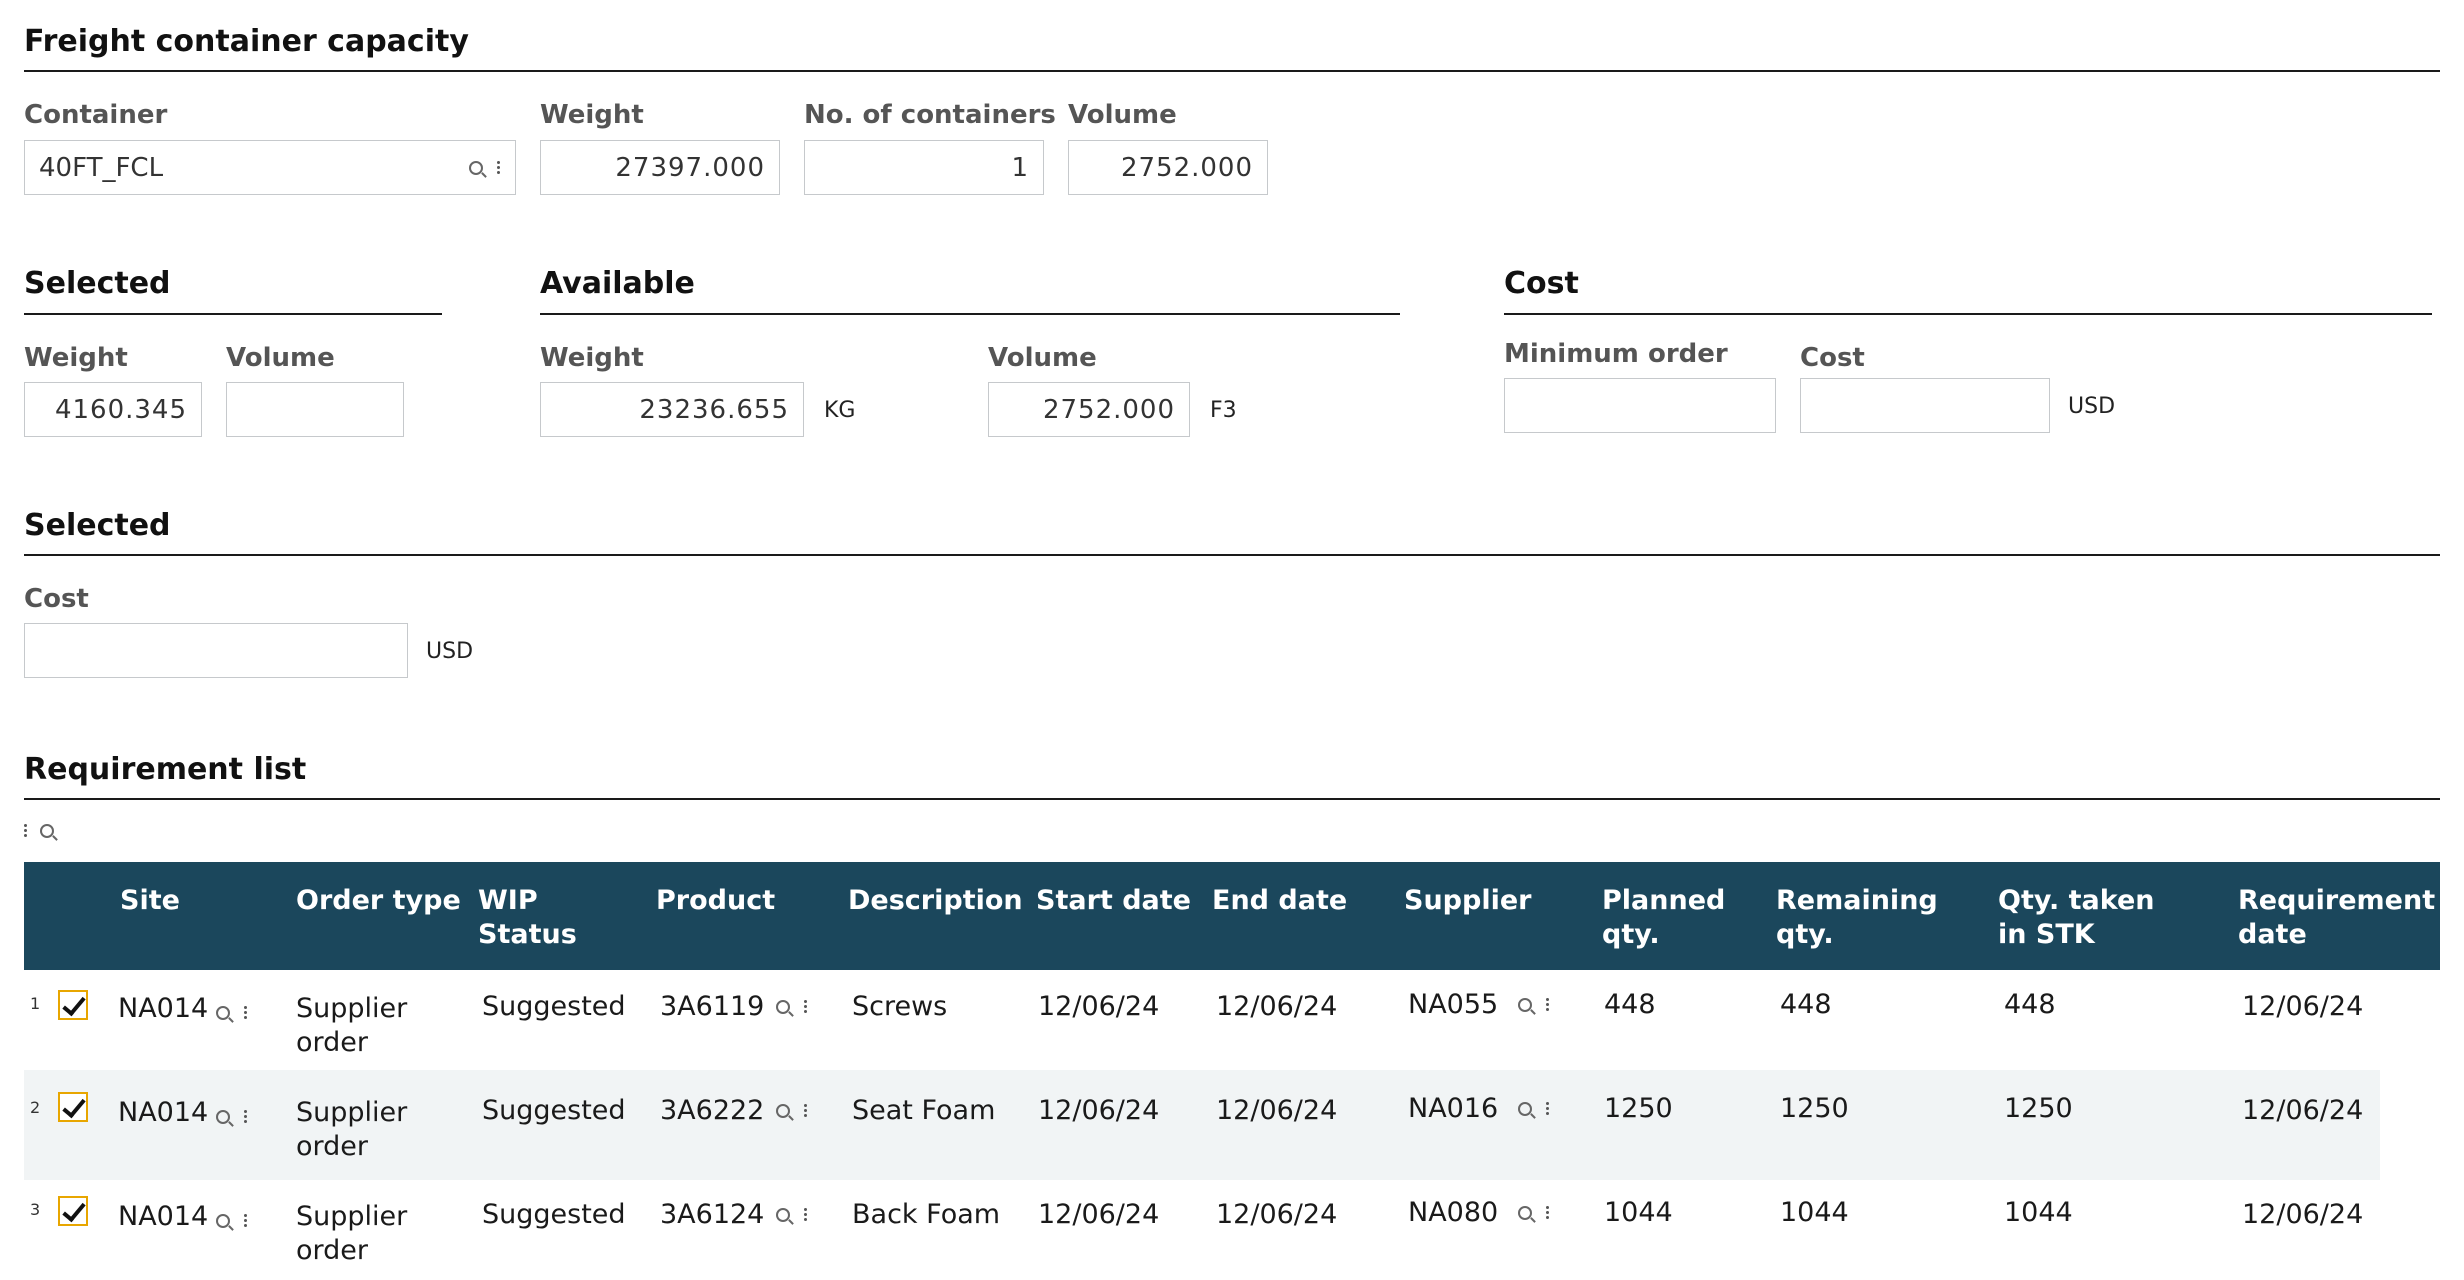 The image size is (2464, 1280). Describe the element at coordinates (712, 1007) in the screenshot. I see `product-cell: 3A6119` at that location.